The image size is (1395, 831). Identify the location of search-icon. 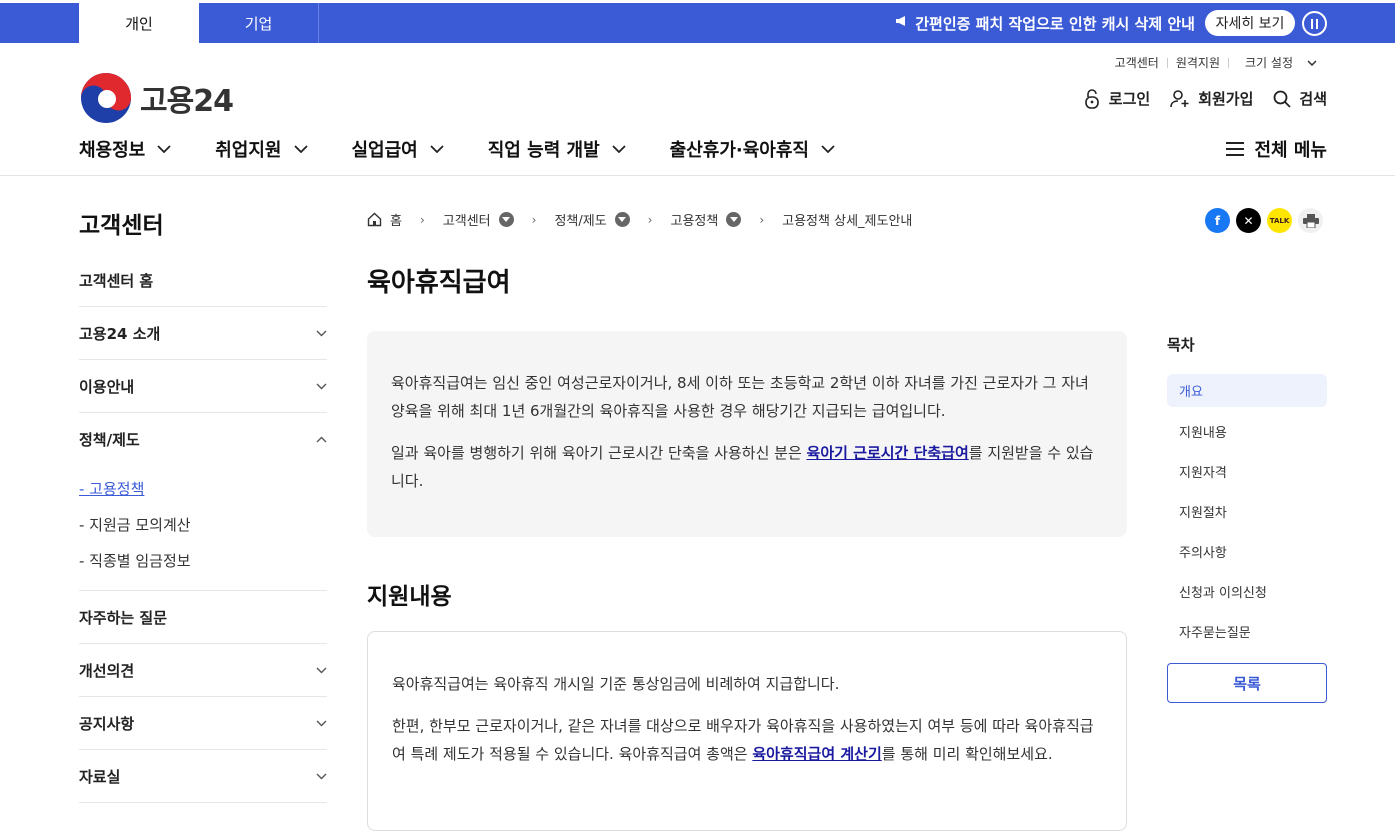
(1282, 99).